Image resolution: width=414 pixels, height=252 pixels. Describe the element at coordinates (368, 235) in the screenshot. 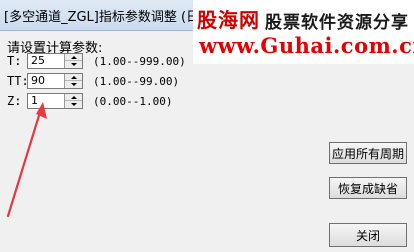

I see `close-button: 关闭` at that location.